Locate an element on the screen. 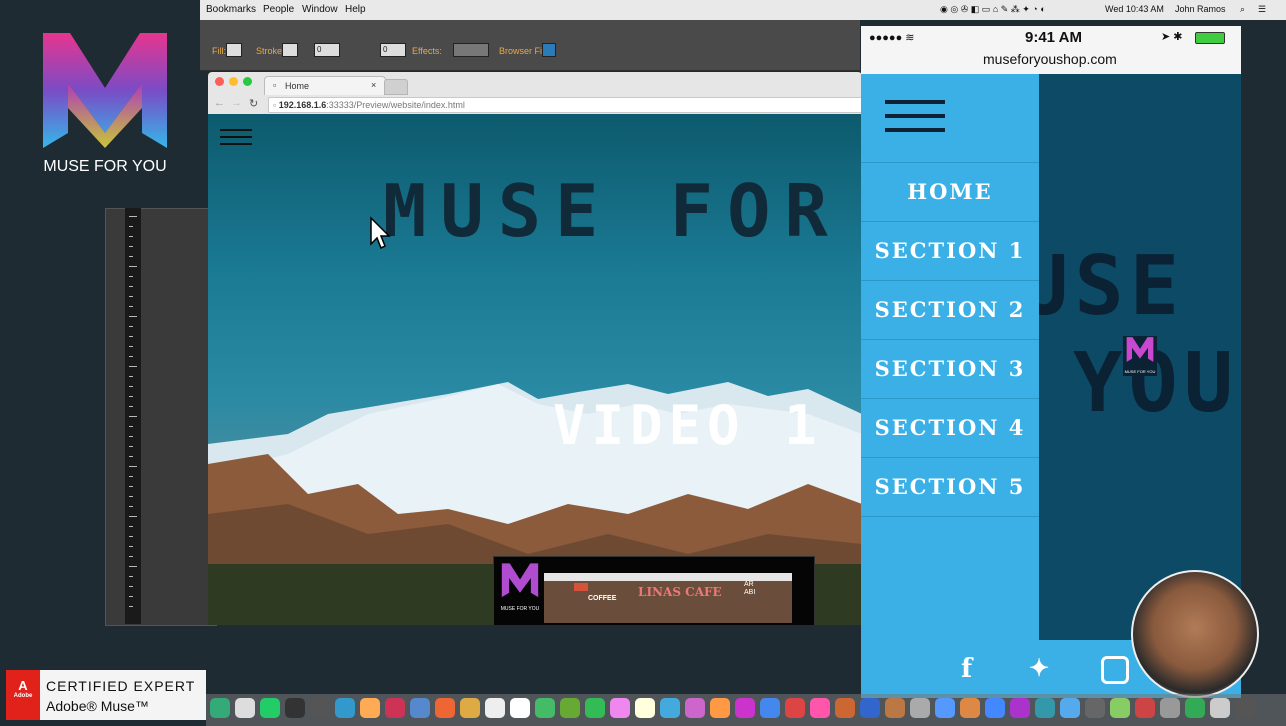 The image size is (1286, 726). video-thumbnail: MUSE FOR YOU COFFEE LINAS CAFE ARABI is located at coordinates (654, 590).